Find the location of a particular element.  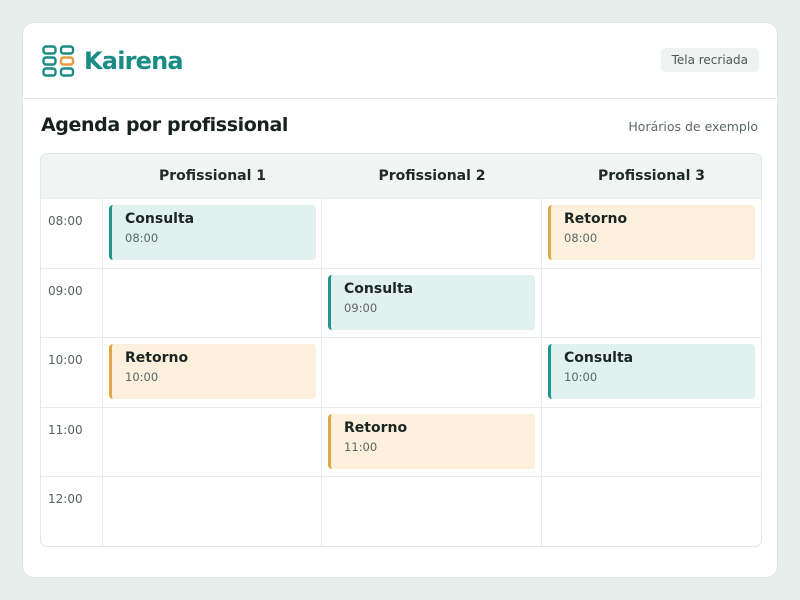

time-label: 09:00 is located at coordinates (72, 303).